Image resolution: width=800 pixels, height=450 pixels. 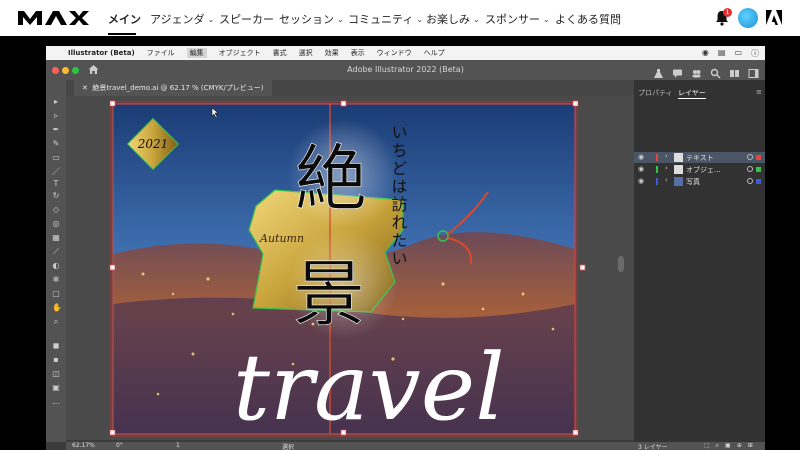 I want to click on layers-panel-footer: 3 レイヤー ⬚⌕▣⊕⊞🗑, so click(x=699, y=446).